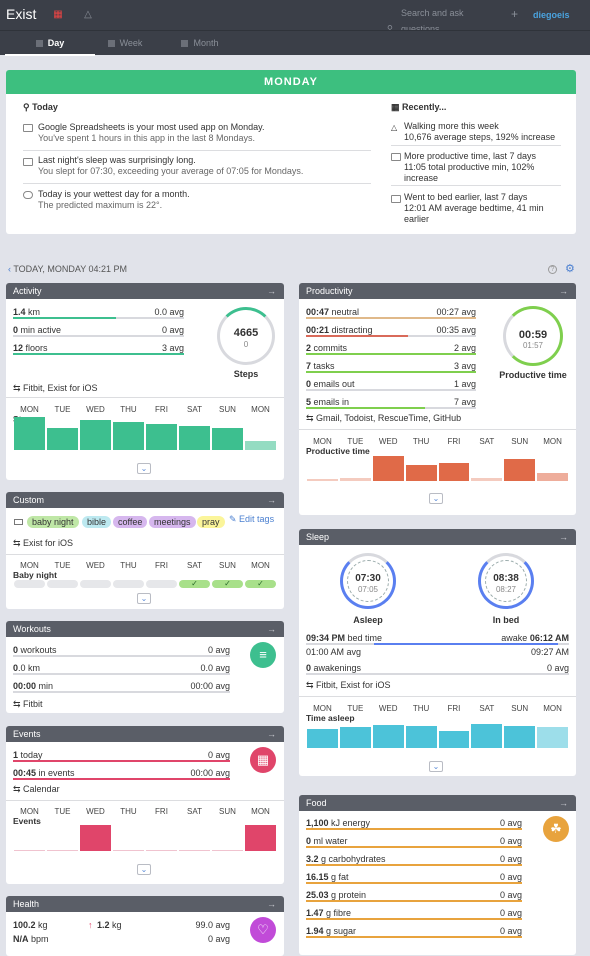 The width and height of the screenshot is (590, 956). I want to click on metric-row: 0.0 km 0.0 avg, so click(121, 669).